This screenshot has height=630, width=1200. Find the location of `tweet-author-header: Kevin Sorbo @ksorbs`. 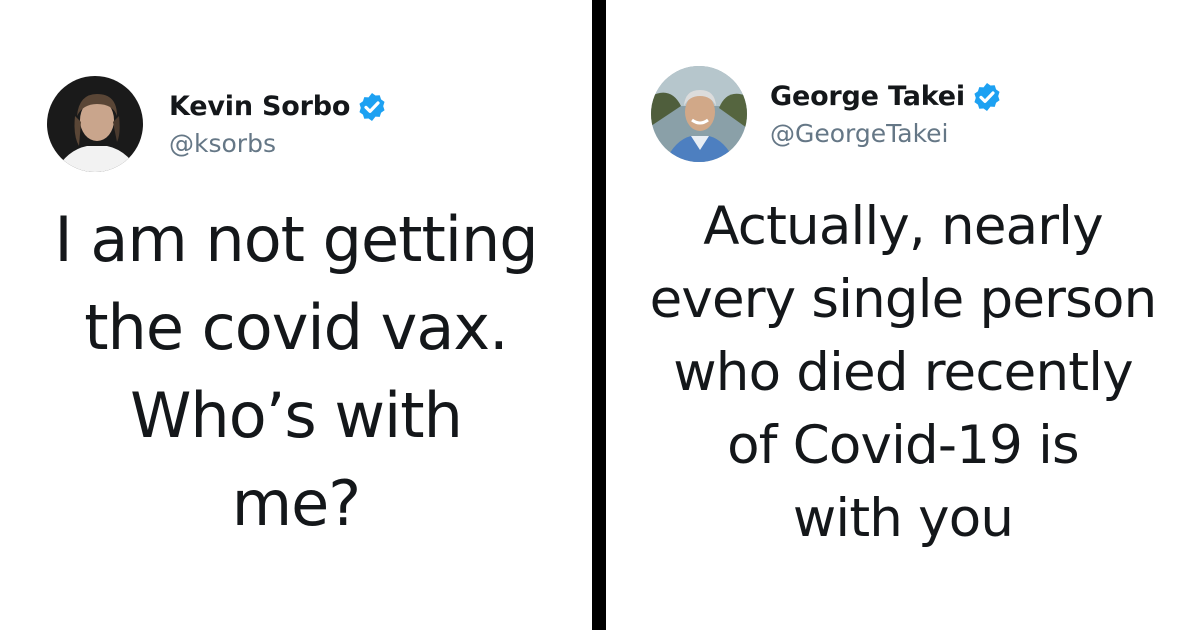

tweet-author-header: Kevin Sorbo @ksorbs is located at coordinates (217, 124).